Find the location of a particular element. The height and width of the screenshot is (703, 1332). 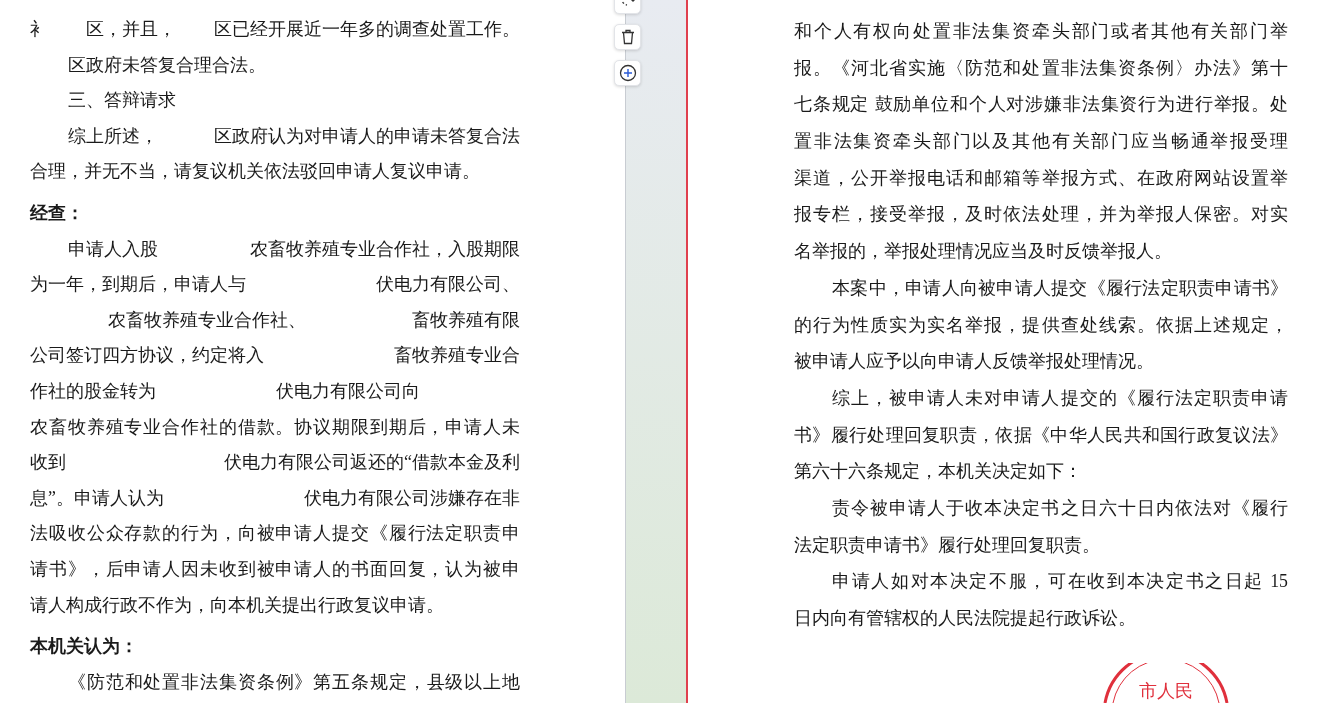

document-text: 区已经开展近一年多的调查处置工作。 is located at coordinates (367, 29).